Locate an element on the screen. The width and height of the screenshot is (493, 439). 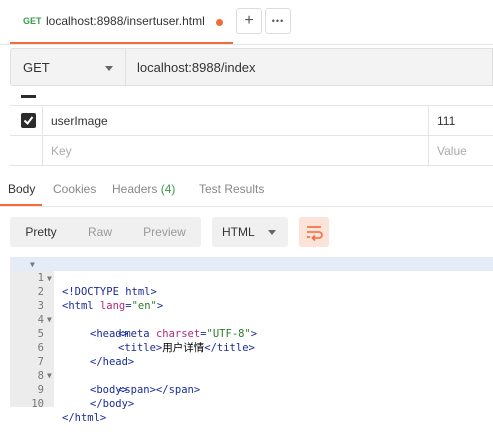
divider is located at coordinates (246, 206).